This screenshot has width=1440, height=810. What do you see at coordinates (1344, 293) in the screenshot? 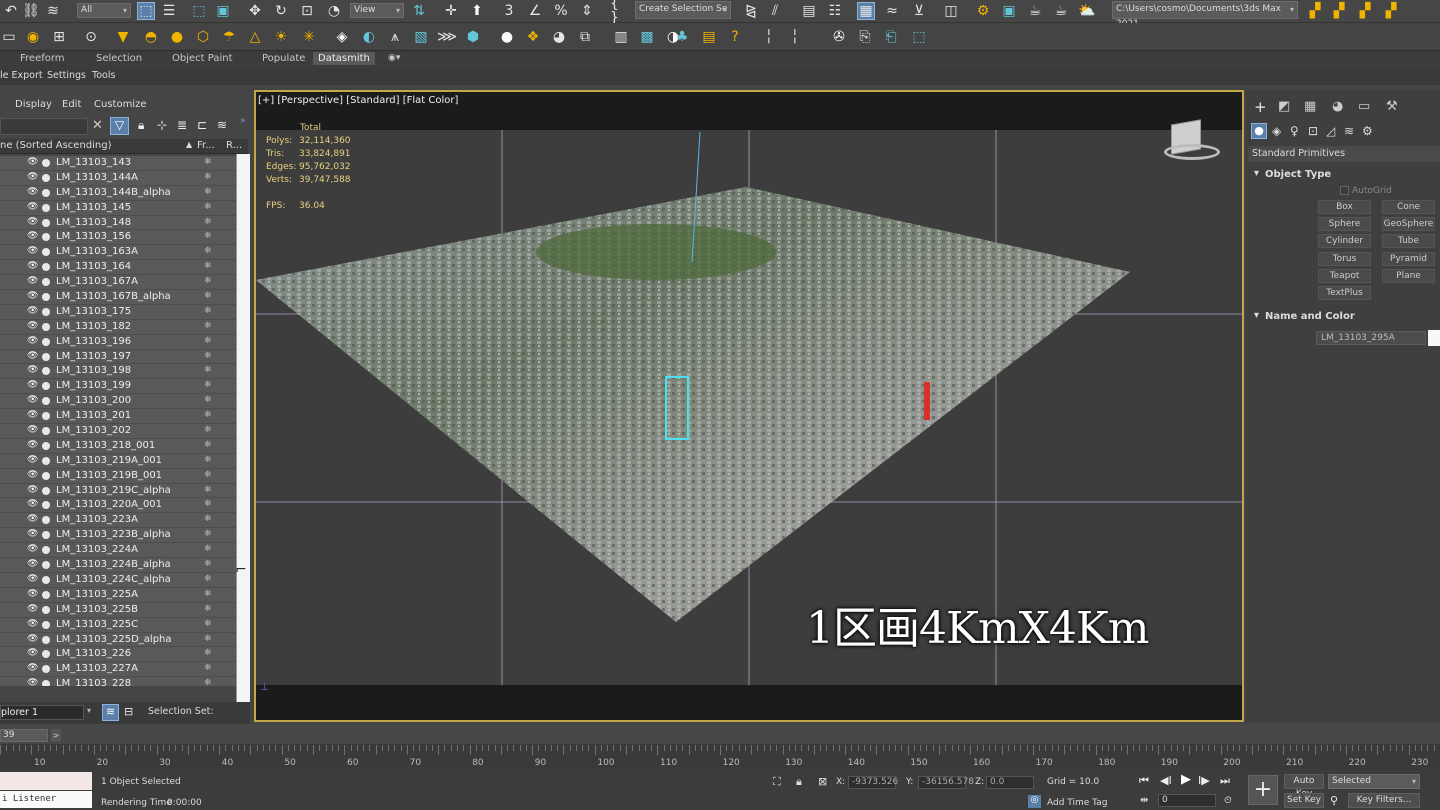
I see `textplus-button: TextPlus` at bounding box center [1344, 293].